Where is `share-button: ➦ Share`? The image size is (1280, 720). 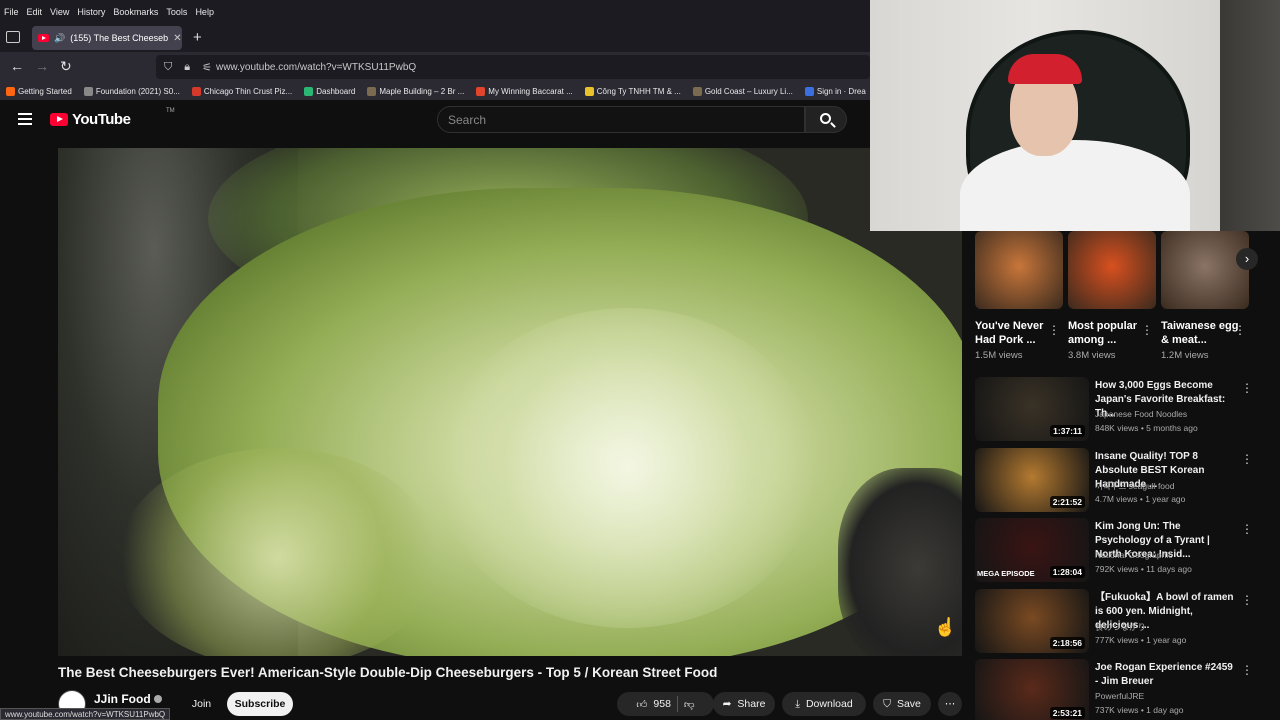 share-button: ➦ Share is located at coordinates (744, 704).